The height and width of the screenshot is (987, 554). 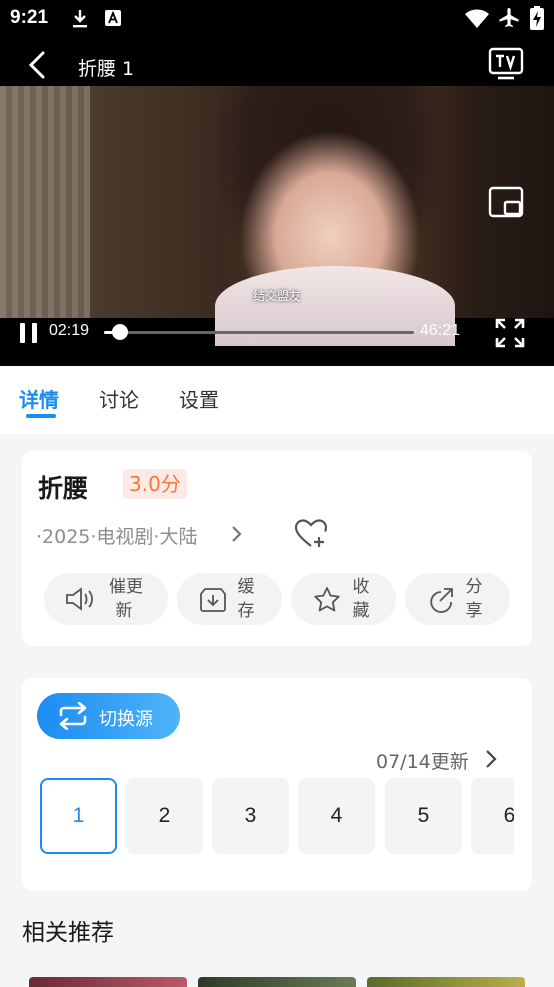 What do you see at coordinates (80, 21) in the screenshot?
I see `download-icon` at bounding box center [80, 21].